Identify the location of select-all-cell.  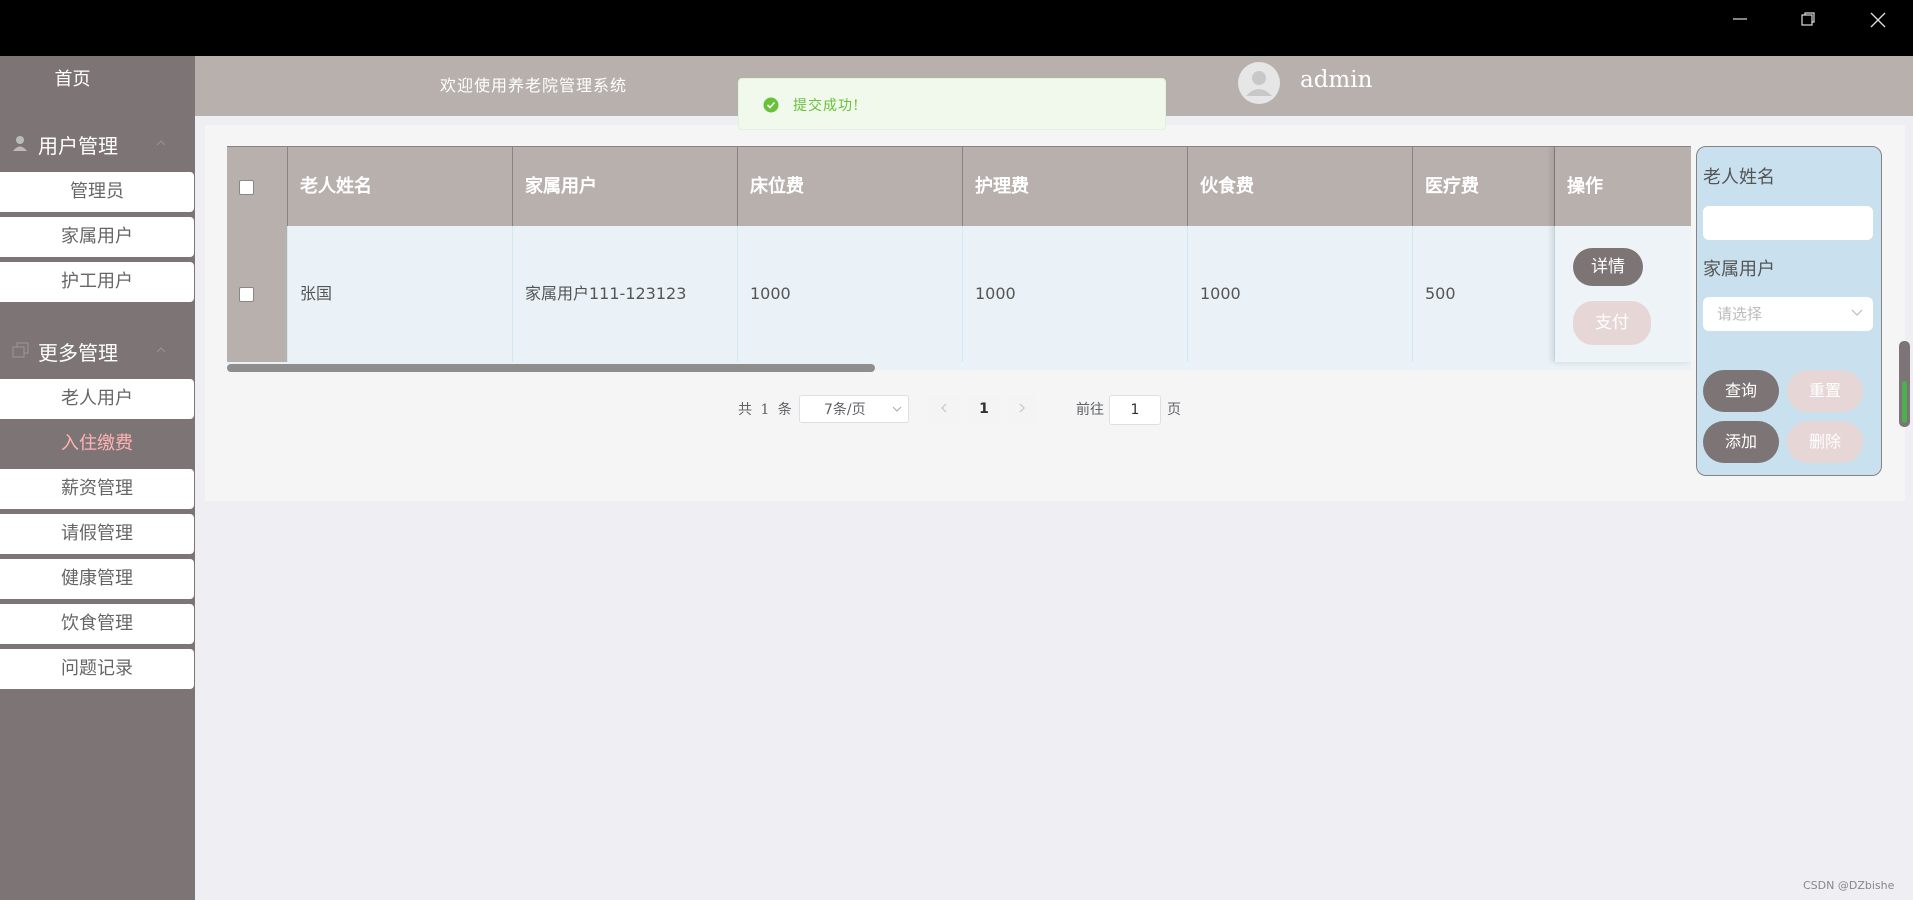
(257, 186).